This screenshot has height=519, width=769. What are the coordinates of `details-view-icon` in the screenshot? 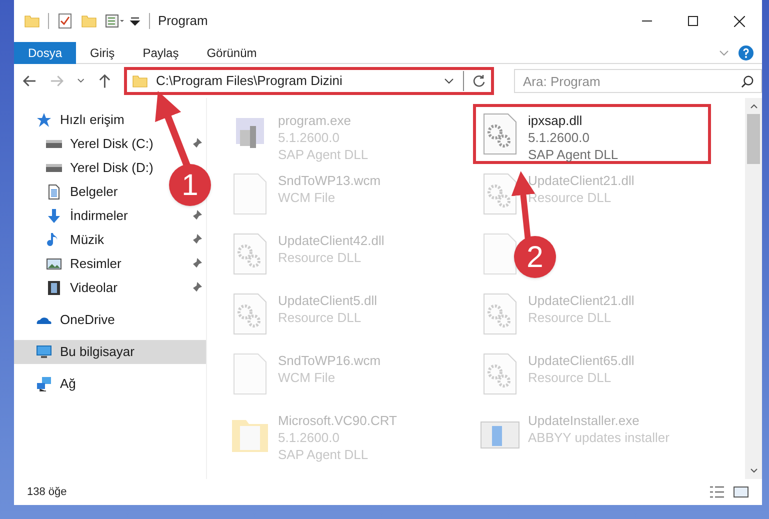 It's located at (717, 492).